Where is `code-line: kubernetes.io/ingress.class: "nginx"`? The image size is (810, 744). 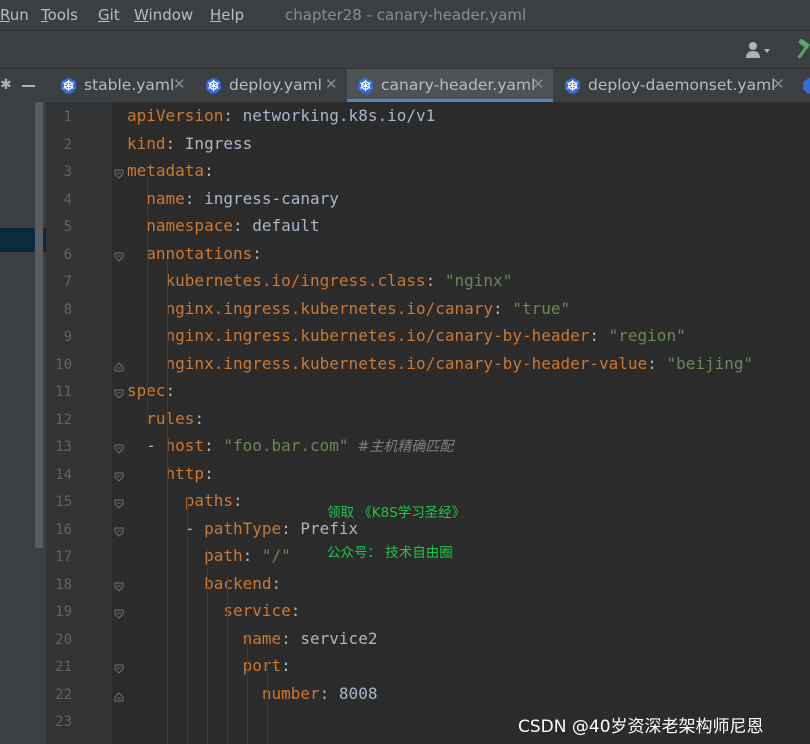
code-line: kubernetes.io/ingress.class: "nginx" is located at coordinates (320, 280).